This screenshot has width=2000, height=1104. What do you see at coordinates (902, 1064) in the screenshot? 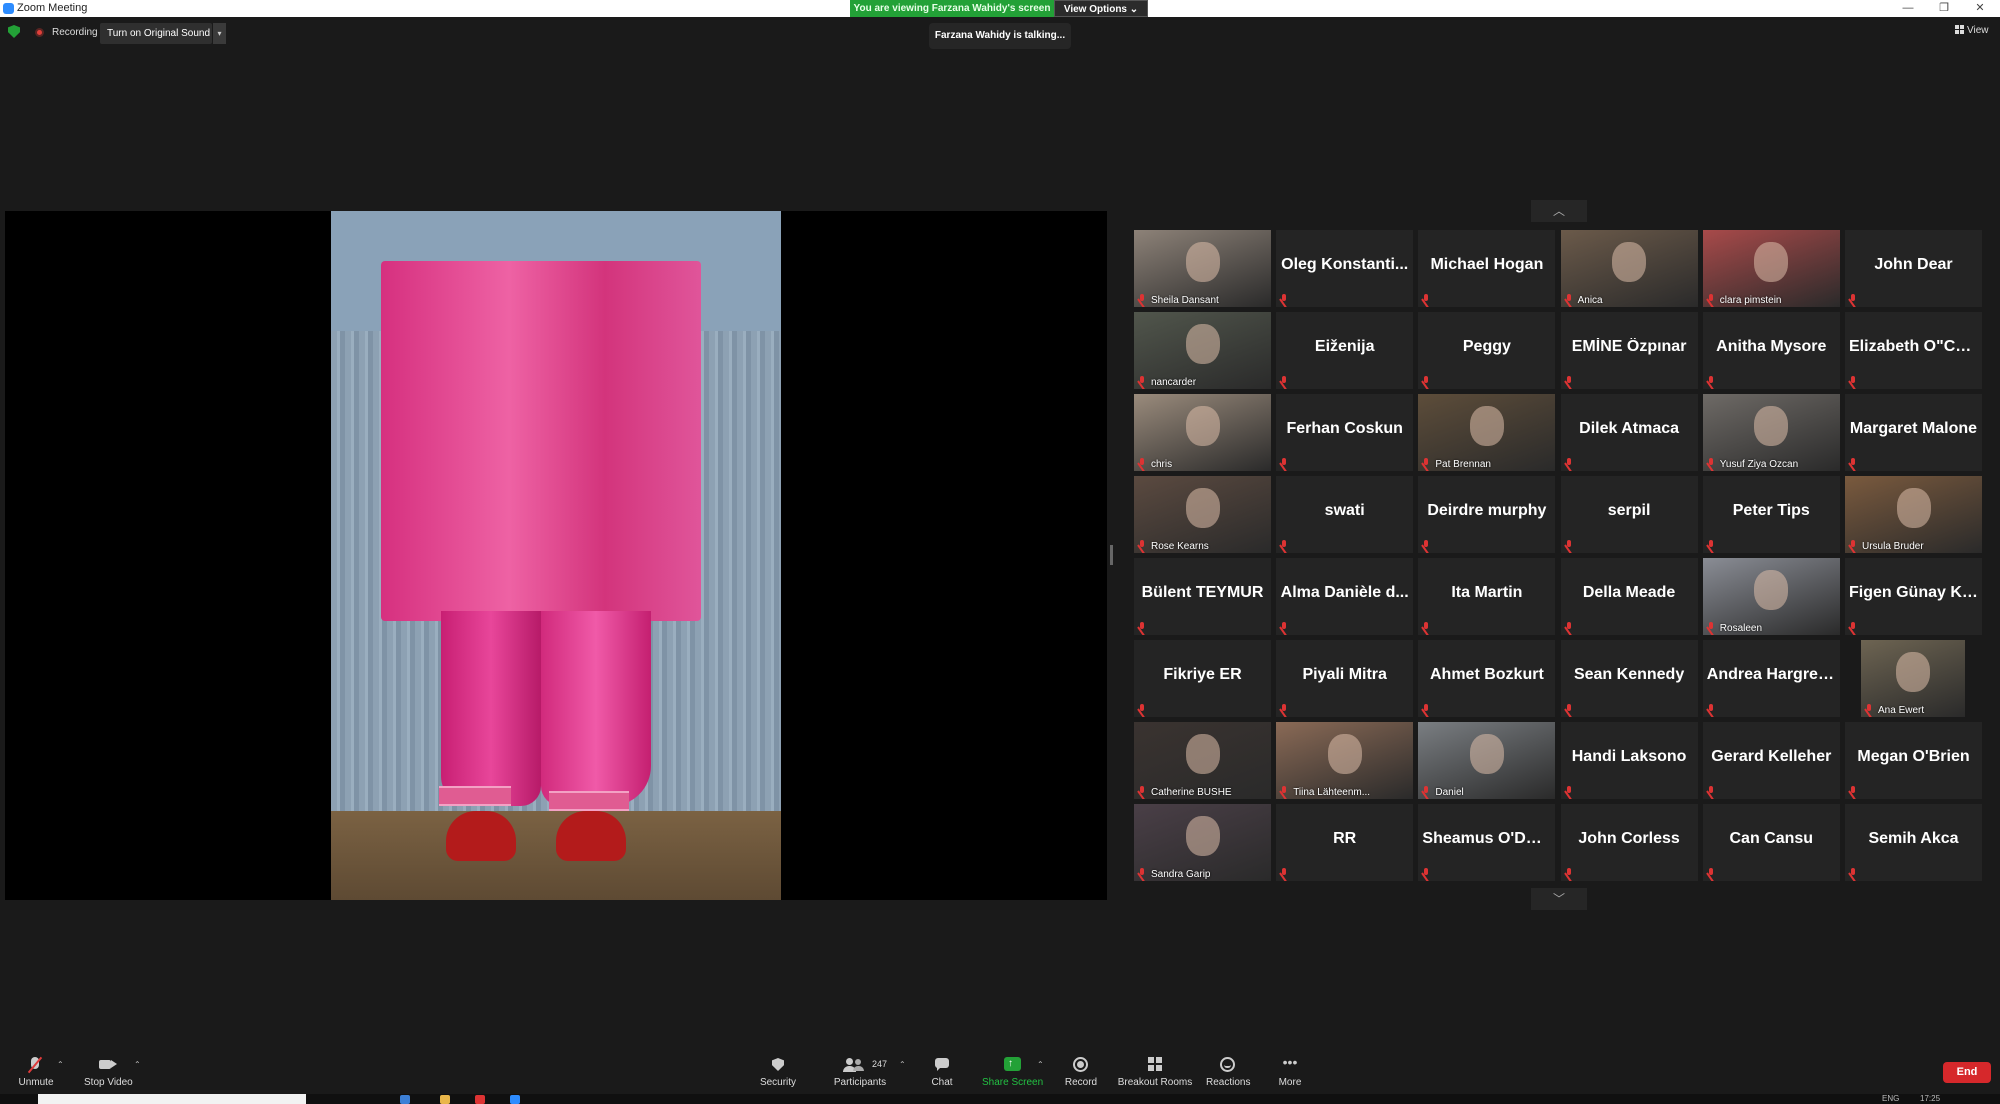
I see `participants-options-caret: ⌃` at bounding box center [902, 1064].